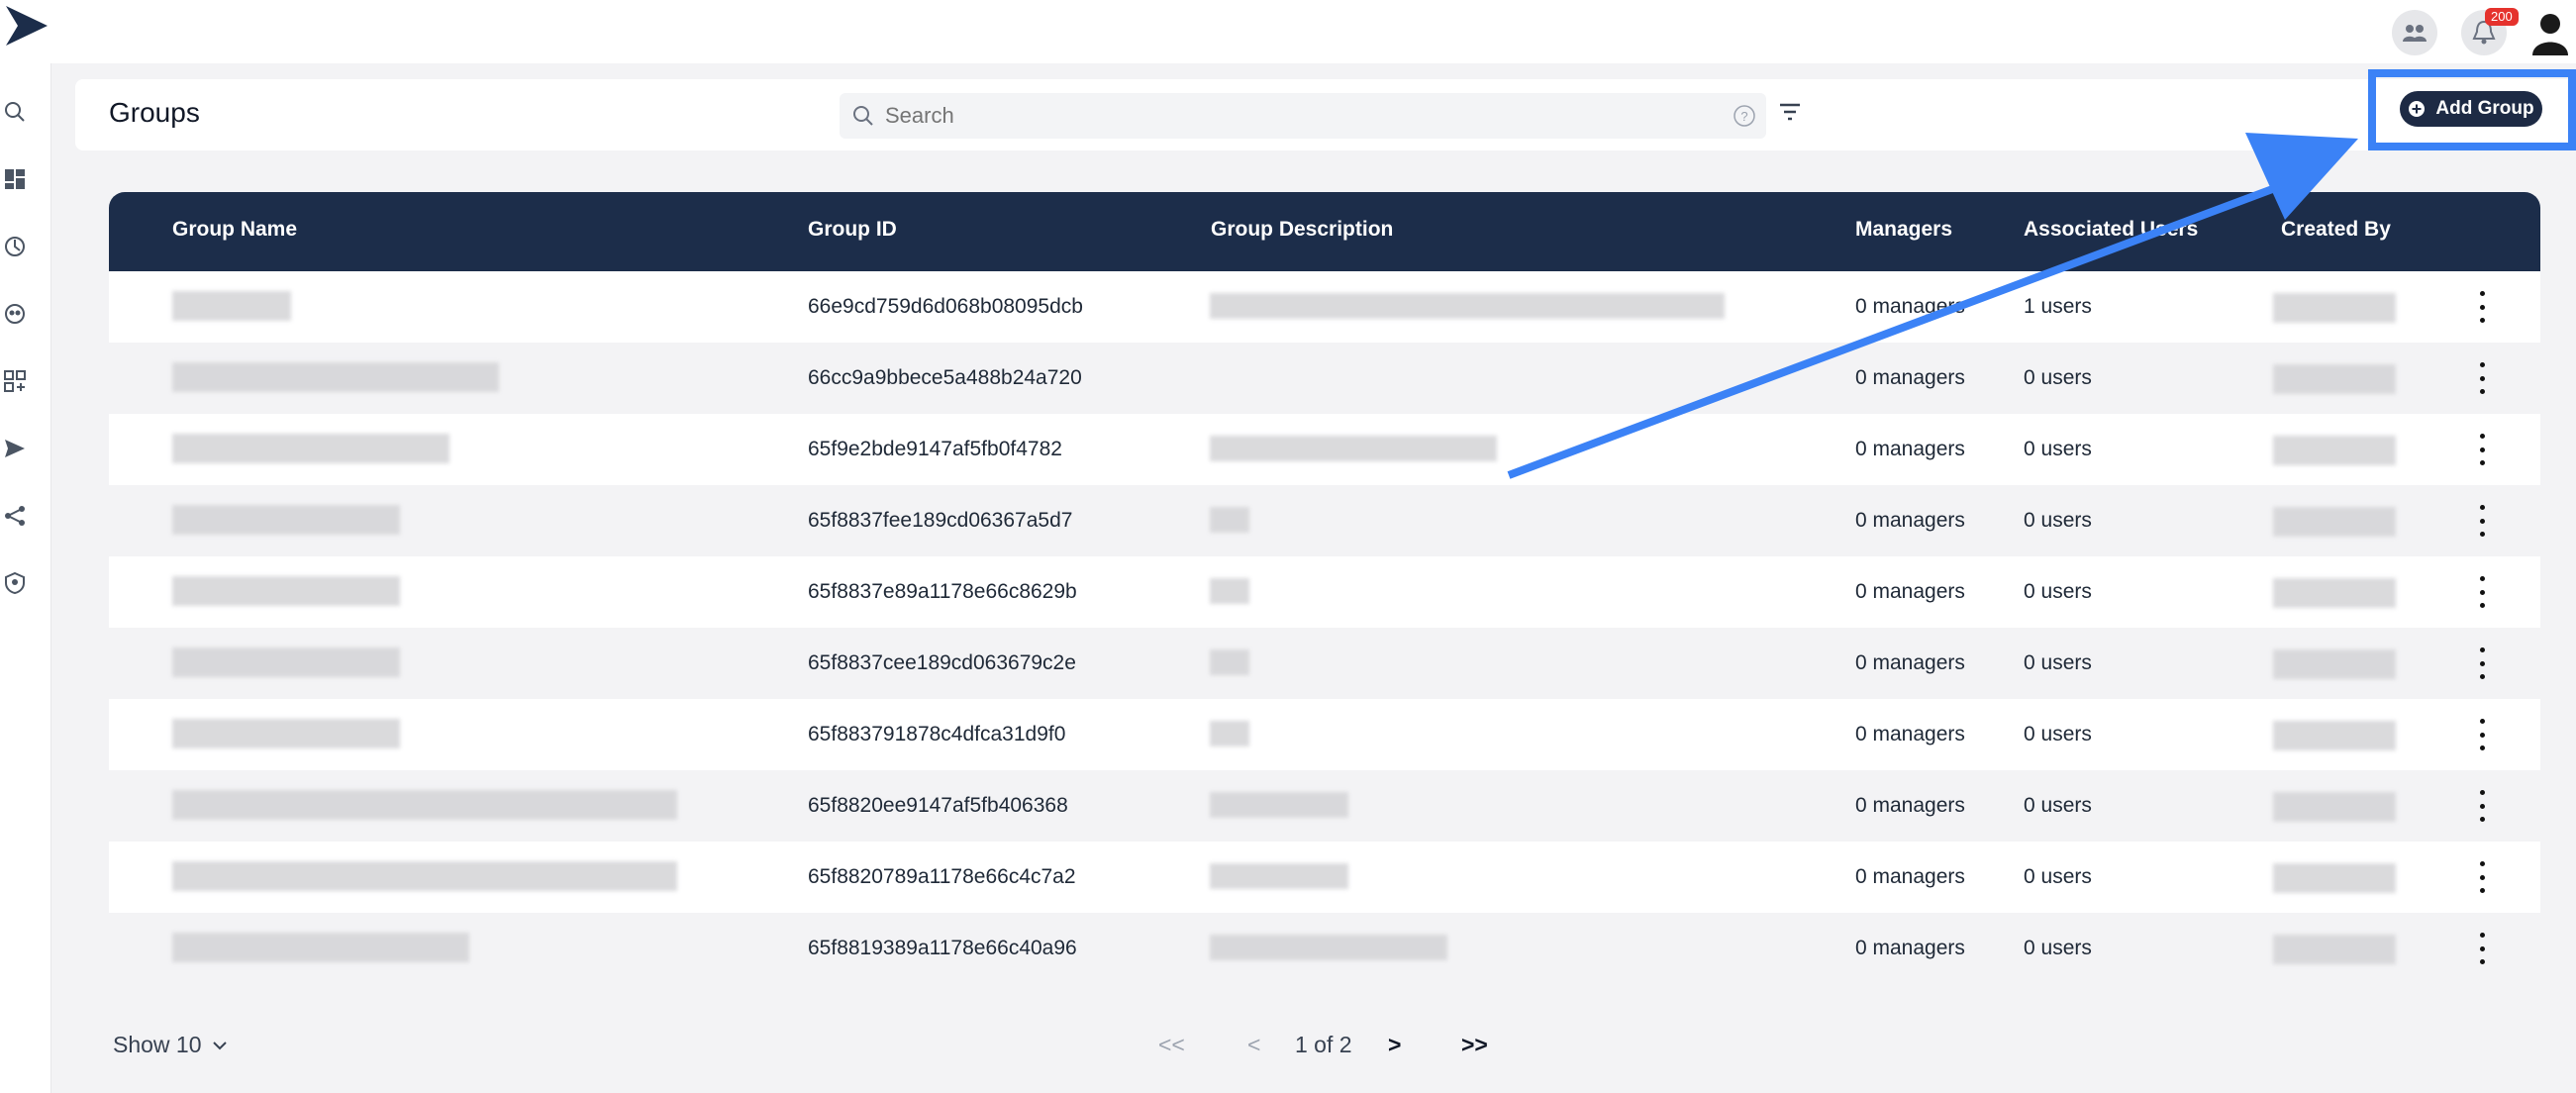  What do you see at coordinates (1790, 114) in the screenshot?
I see `filter-icon` at bounding box center [1790, 114].